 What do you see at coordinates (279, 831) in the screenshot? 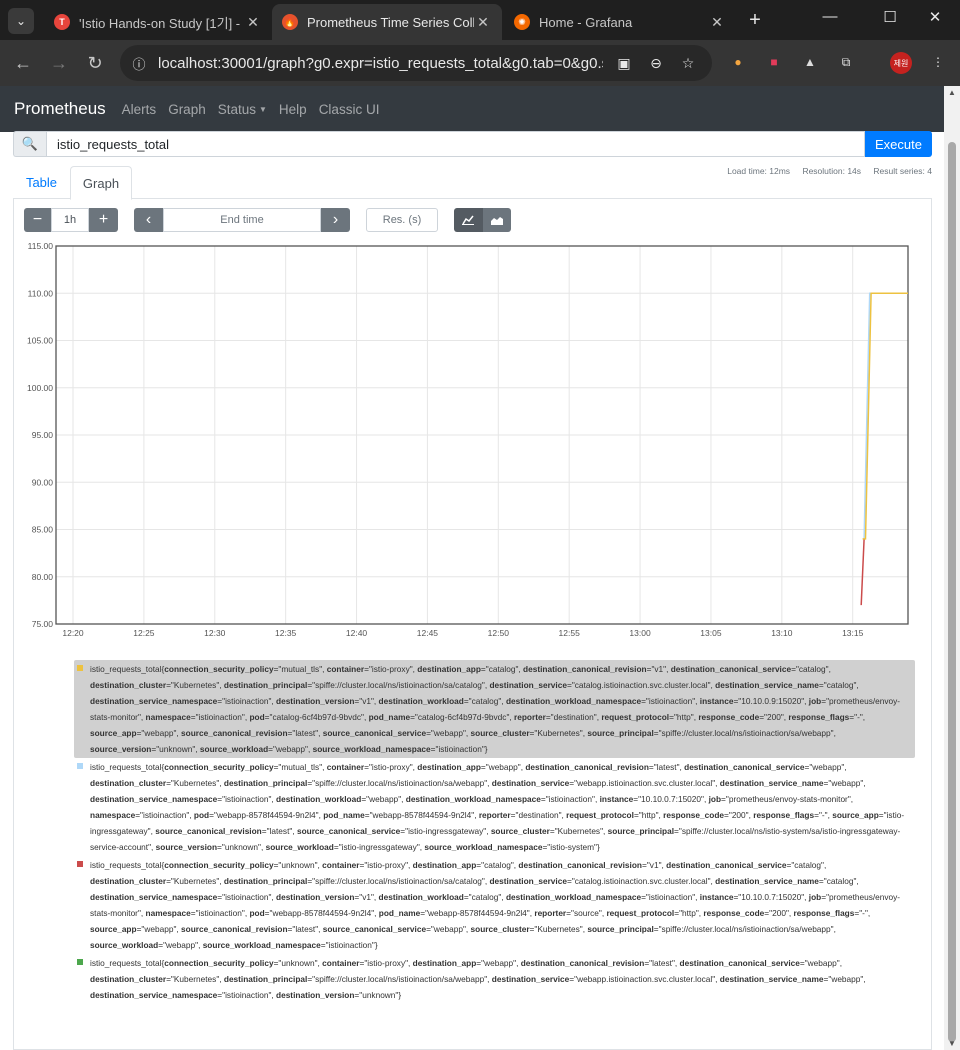
I see `legend-label-value: latest` at bounding box center [279, 831].